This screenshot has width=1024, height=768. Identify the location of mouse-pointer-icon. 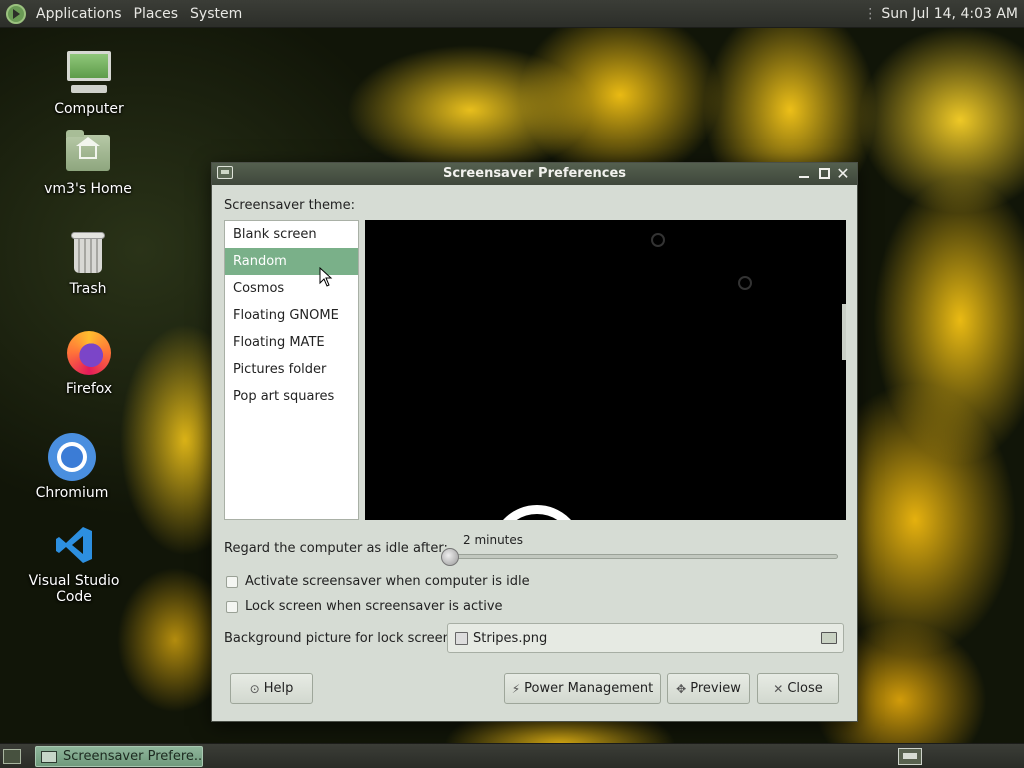
(326, 277).